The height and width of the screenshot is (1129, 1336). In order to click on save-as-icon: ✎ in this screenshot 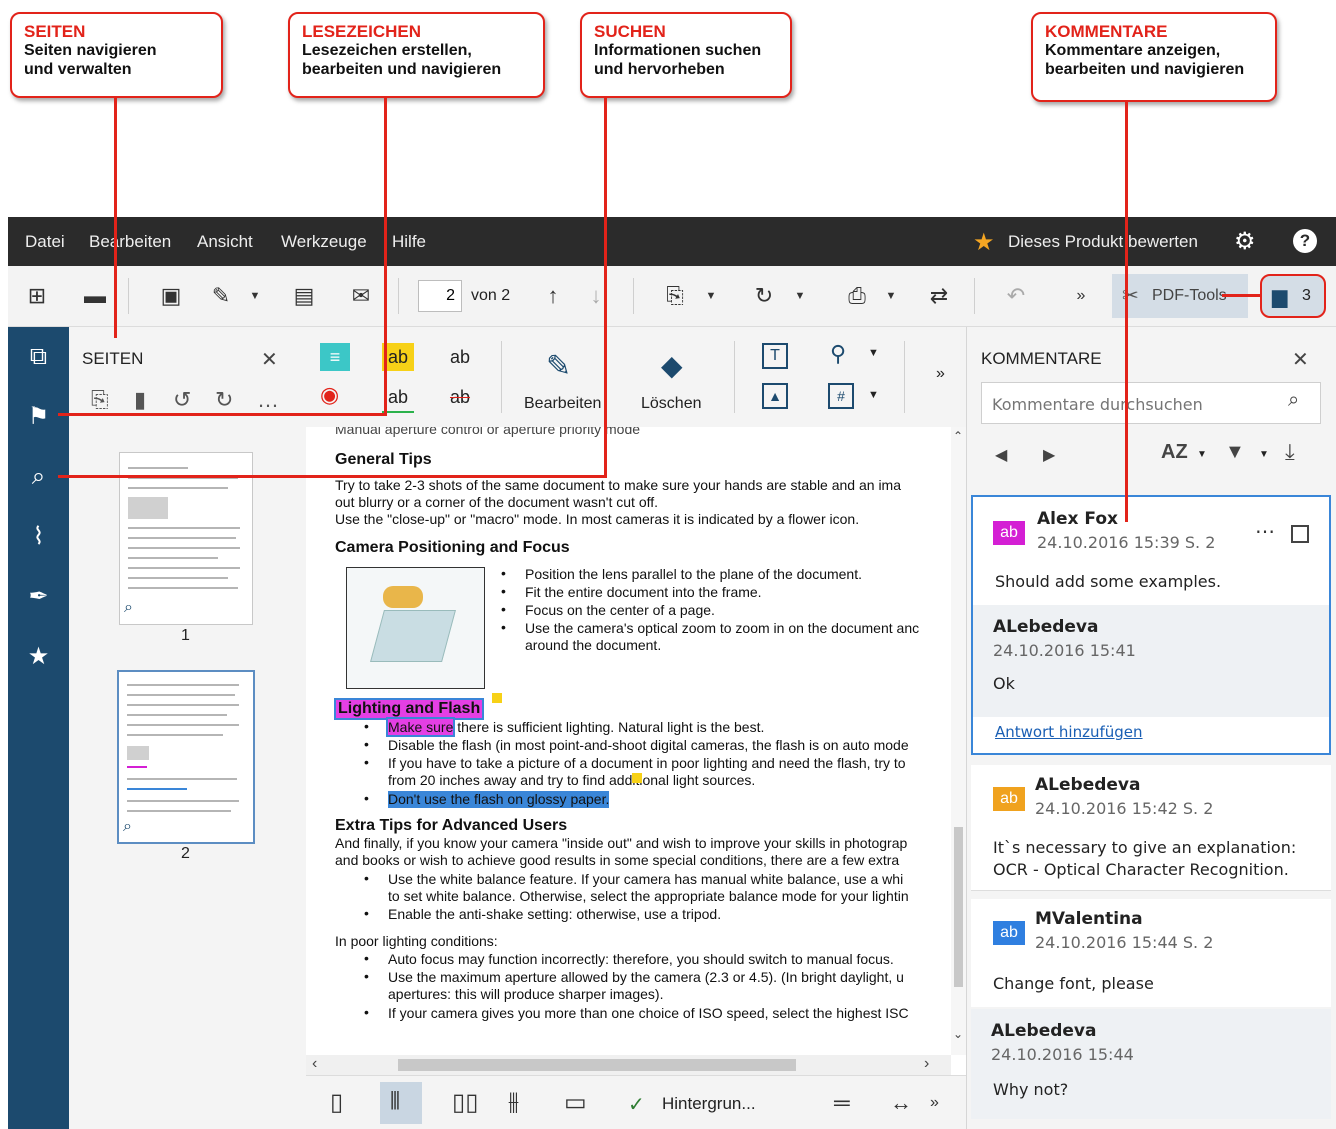, I will do `click(221, 296)`.